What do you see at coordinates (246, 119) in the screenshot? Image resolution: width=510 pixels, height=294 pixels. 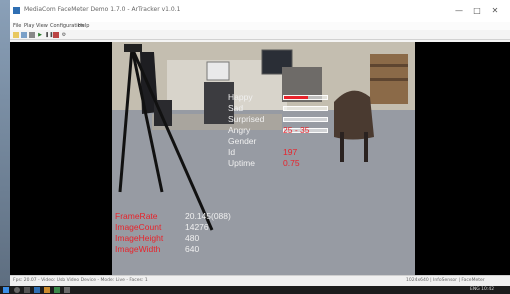 I see `emotion-label: Surprised` at bounding box center [246, 119].